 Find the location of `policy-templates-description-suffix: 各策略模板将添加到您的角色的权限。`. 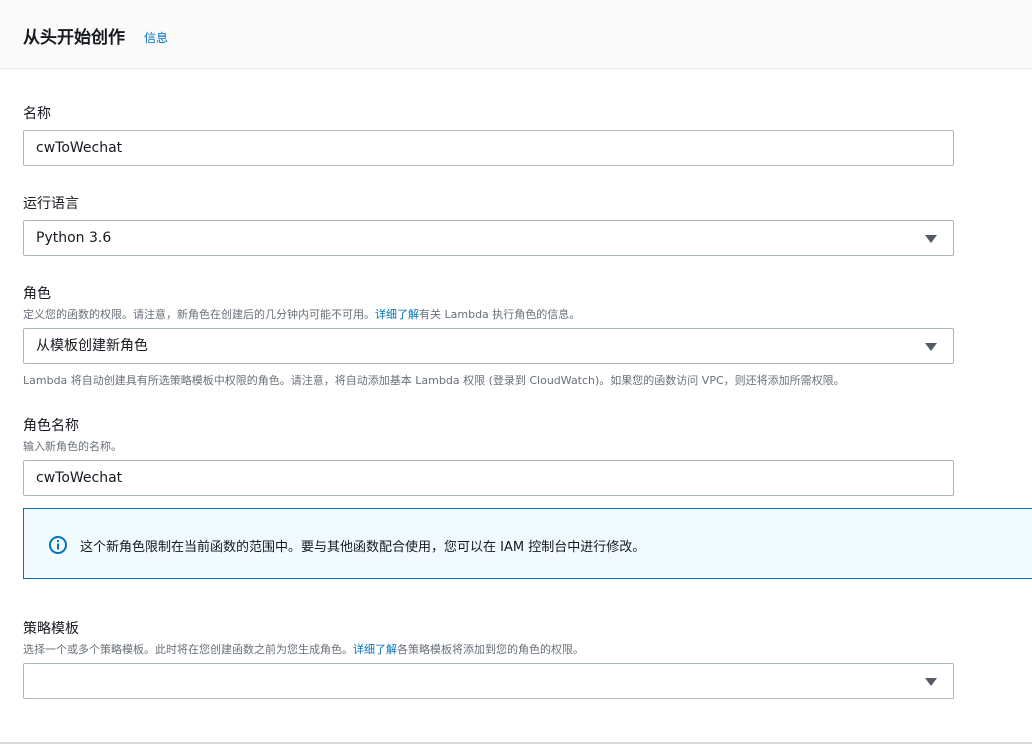

policy-templates-description-suffix: 各策略模板将添加到您的角色的权限。 is located at coordinates (490, 649).